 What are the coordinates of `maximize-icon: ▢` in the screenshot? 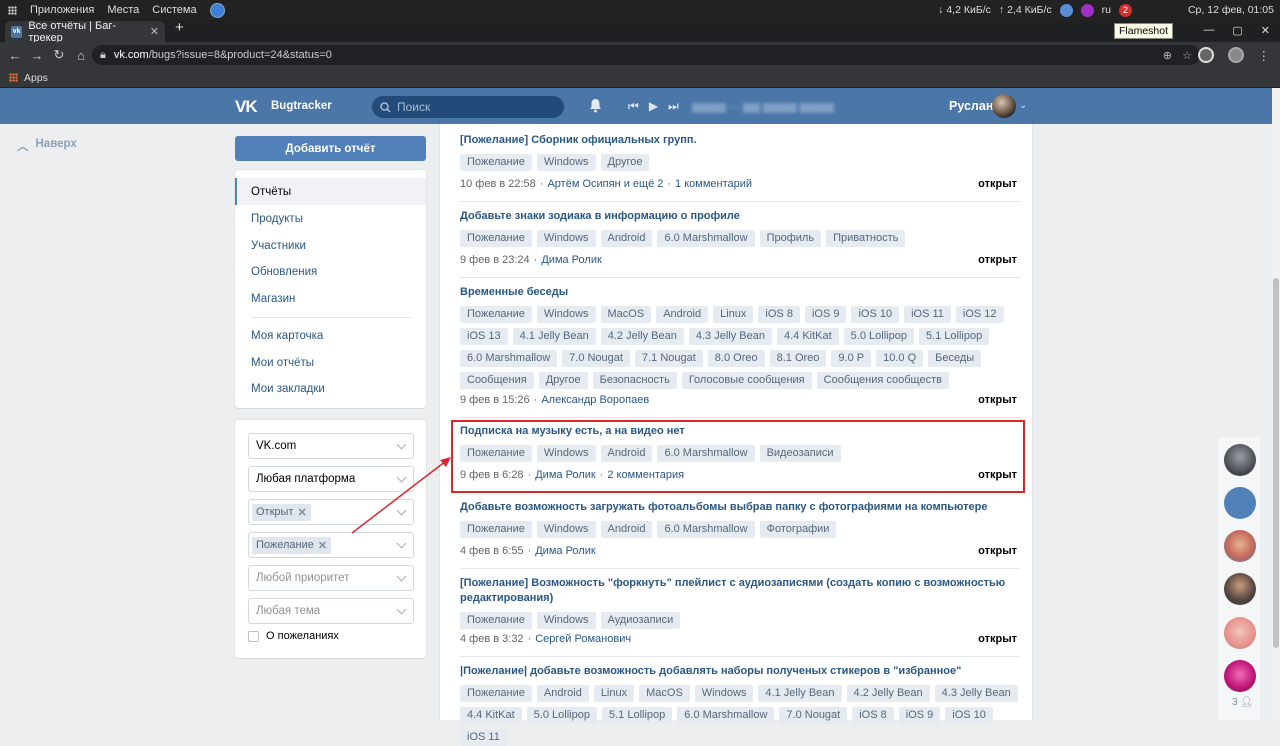 It's located at (1237, 30).